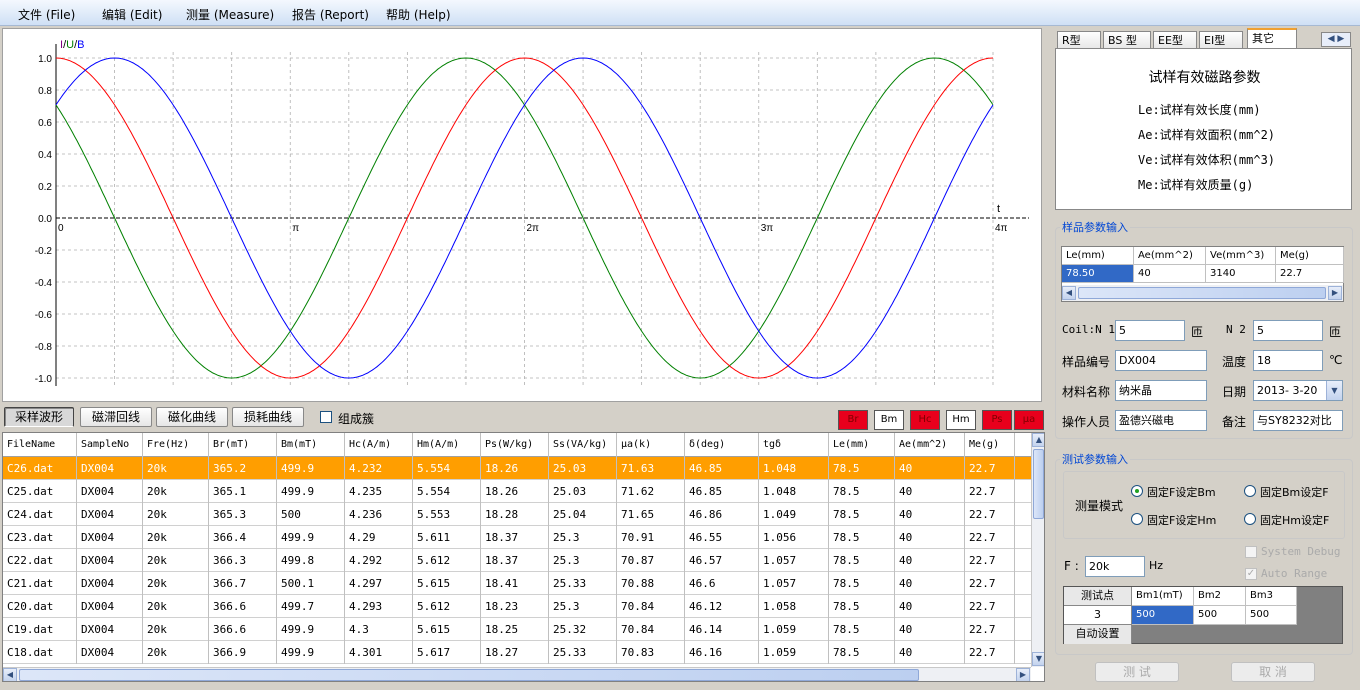 This screenshot has height=690, width=1360. What do you see at coordinates (1234, 422) in the screenshot?
I see `note-label: 备注` at bounding box center [1234, 422].